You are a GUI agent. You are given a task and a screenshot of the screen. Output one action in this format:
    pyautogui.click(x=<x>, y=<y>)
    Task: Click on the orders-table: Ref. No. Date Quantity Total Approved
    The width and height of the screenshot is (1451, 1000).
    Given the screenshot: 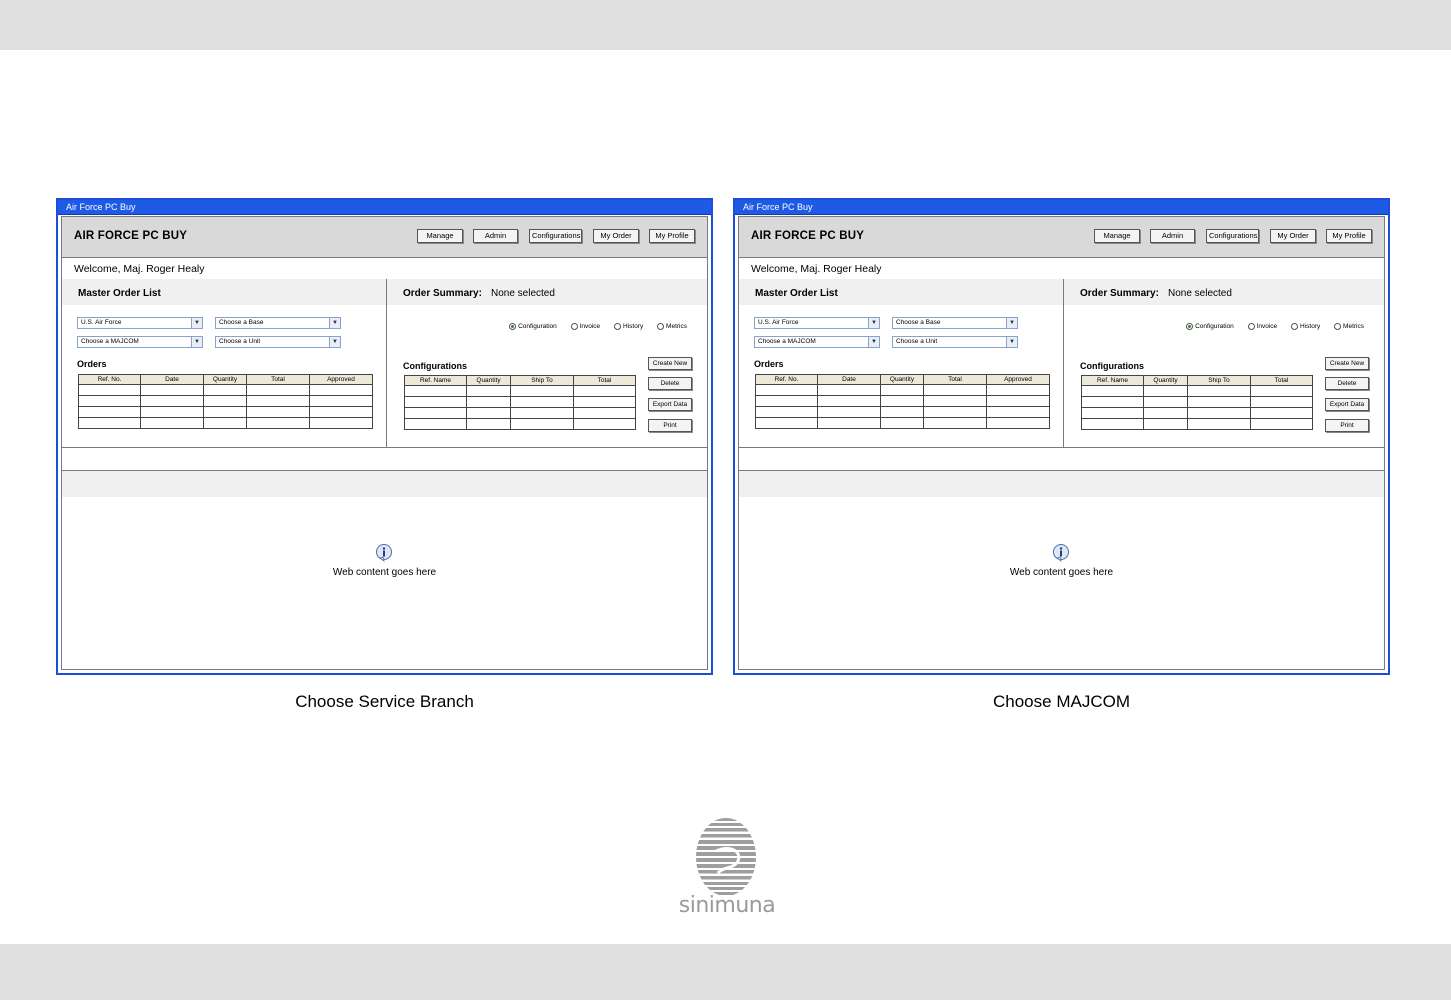 What is the action you would take?
    pyautogui.click(x=225, y=401)
    